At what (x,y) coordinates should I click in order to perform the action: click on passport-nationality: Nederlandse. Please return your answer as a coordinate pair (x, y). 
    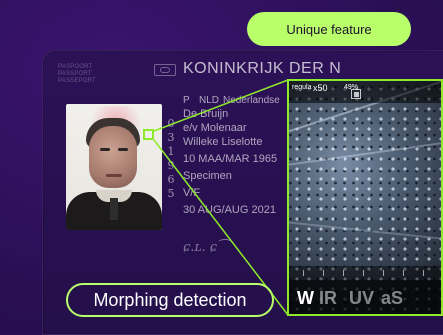
    Looking at the image, I should click on (251, 100).